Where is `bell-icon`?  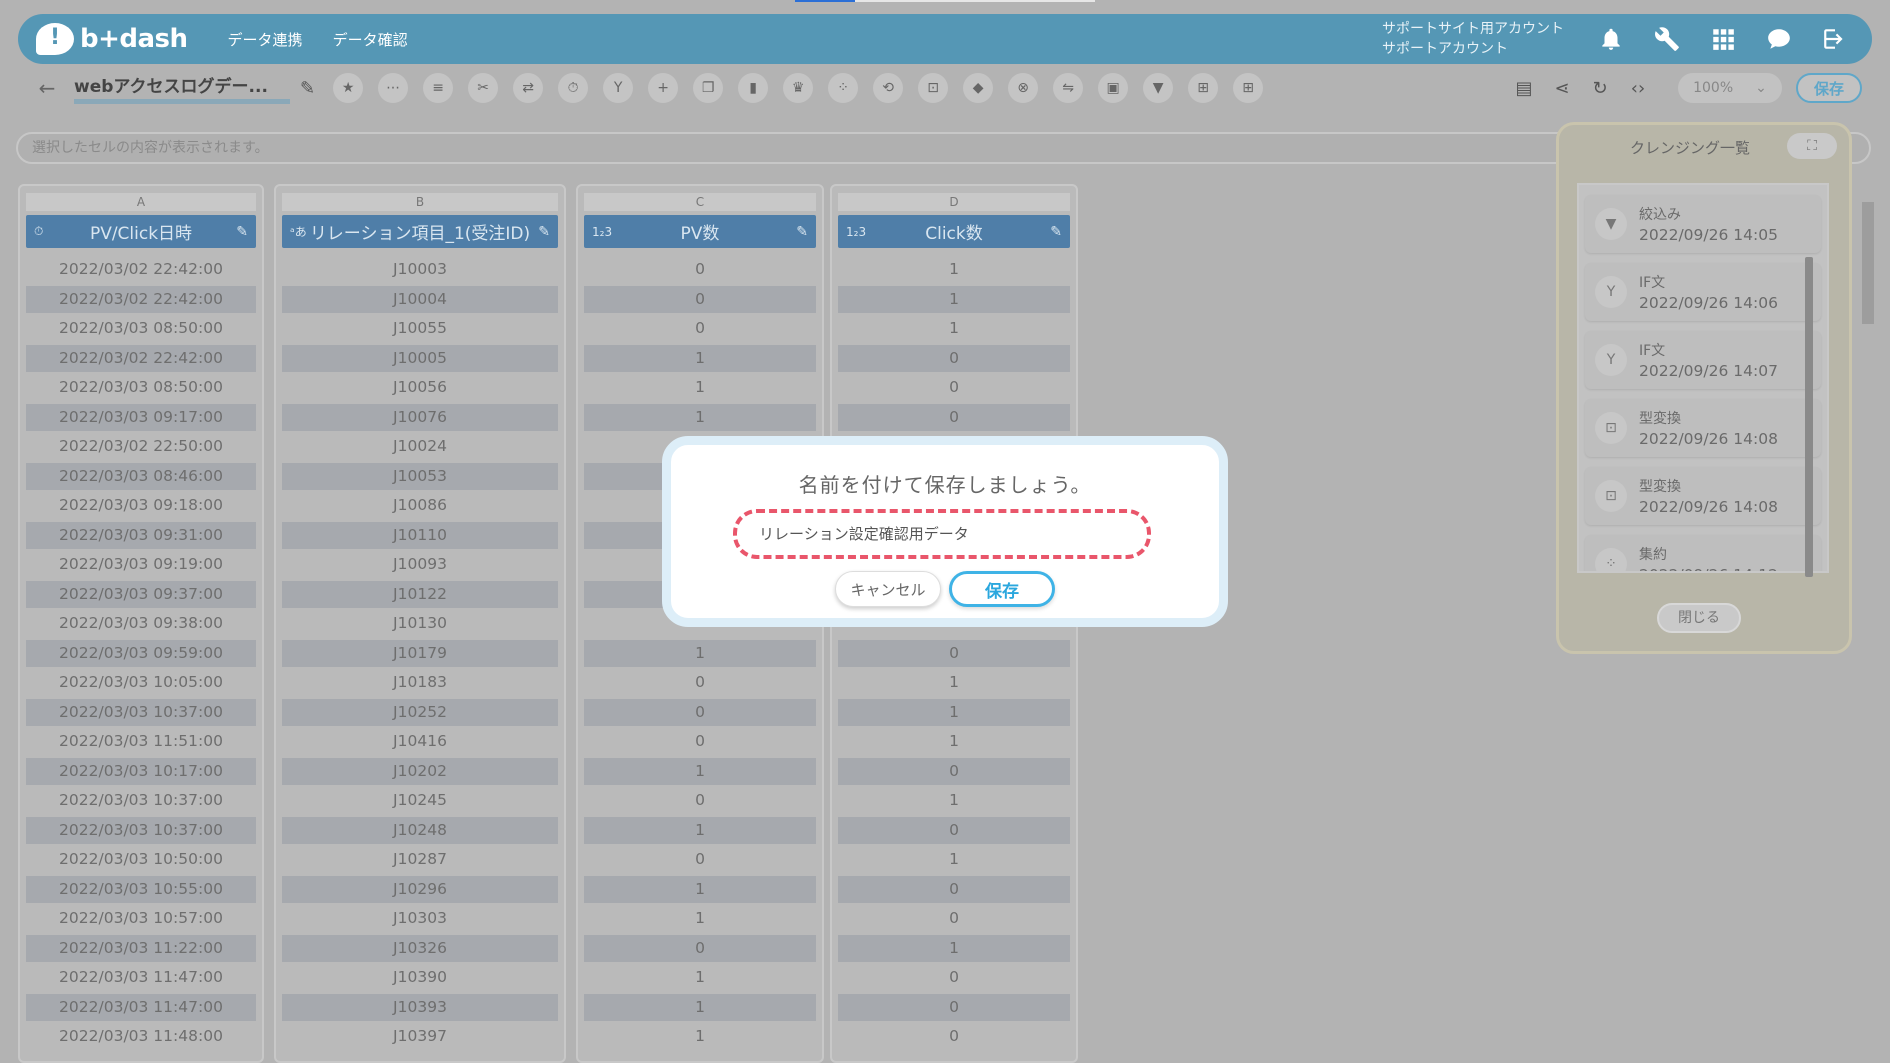 bell-icon is located at coordinates (1611, 39).